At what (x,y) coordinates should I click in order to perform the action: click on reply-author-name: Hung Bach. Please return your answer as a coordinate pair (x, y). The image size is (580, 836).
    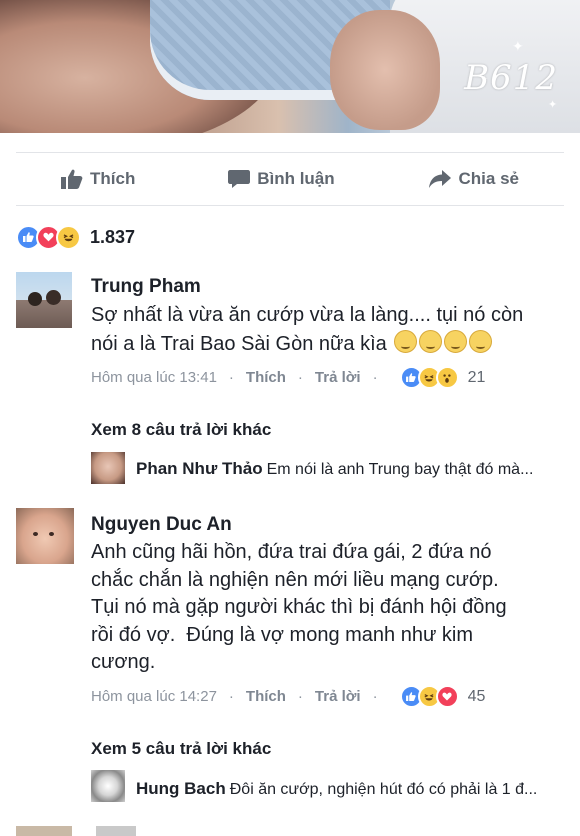
    Looking at the image, I should click on (181, 788).